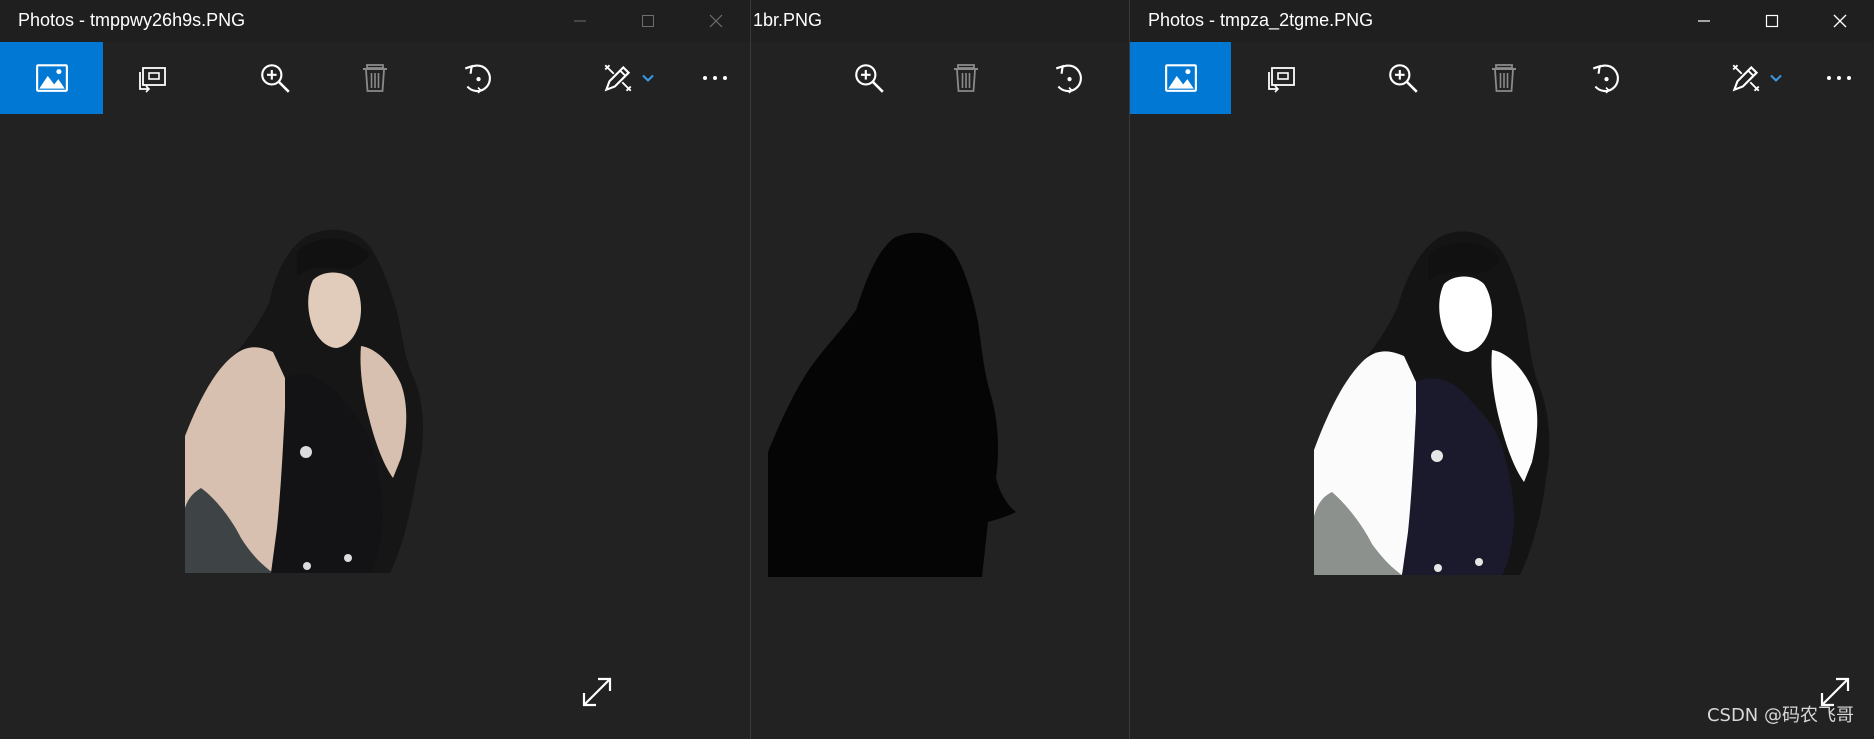 This screenshot has height=739, width=1874. What do you see at coordinates (132, 20) in the screenshot?
I see `window-title: Photos - tmppwy26h9s.PNG` at bounding box center [132, 20].